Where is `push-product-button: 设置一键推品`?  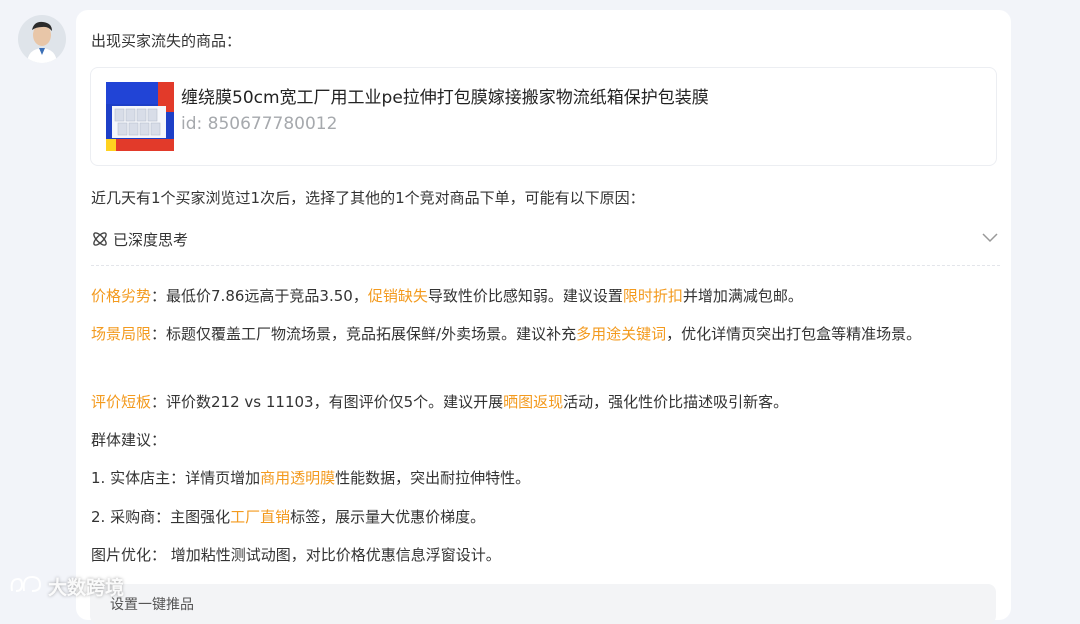
push-product-button: 设置一键推品 is located at coordinates (543, 604).